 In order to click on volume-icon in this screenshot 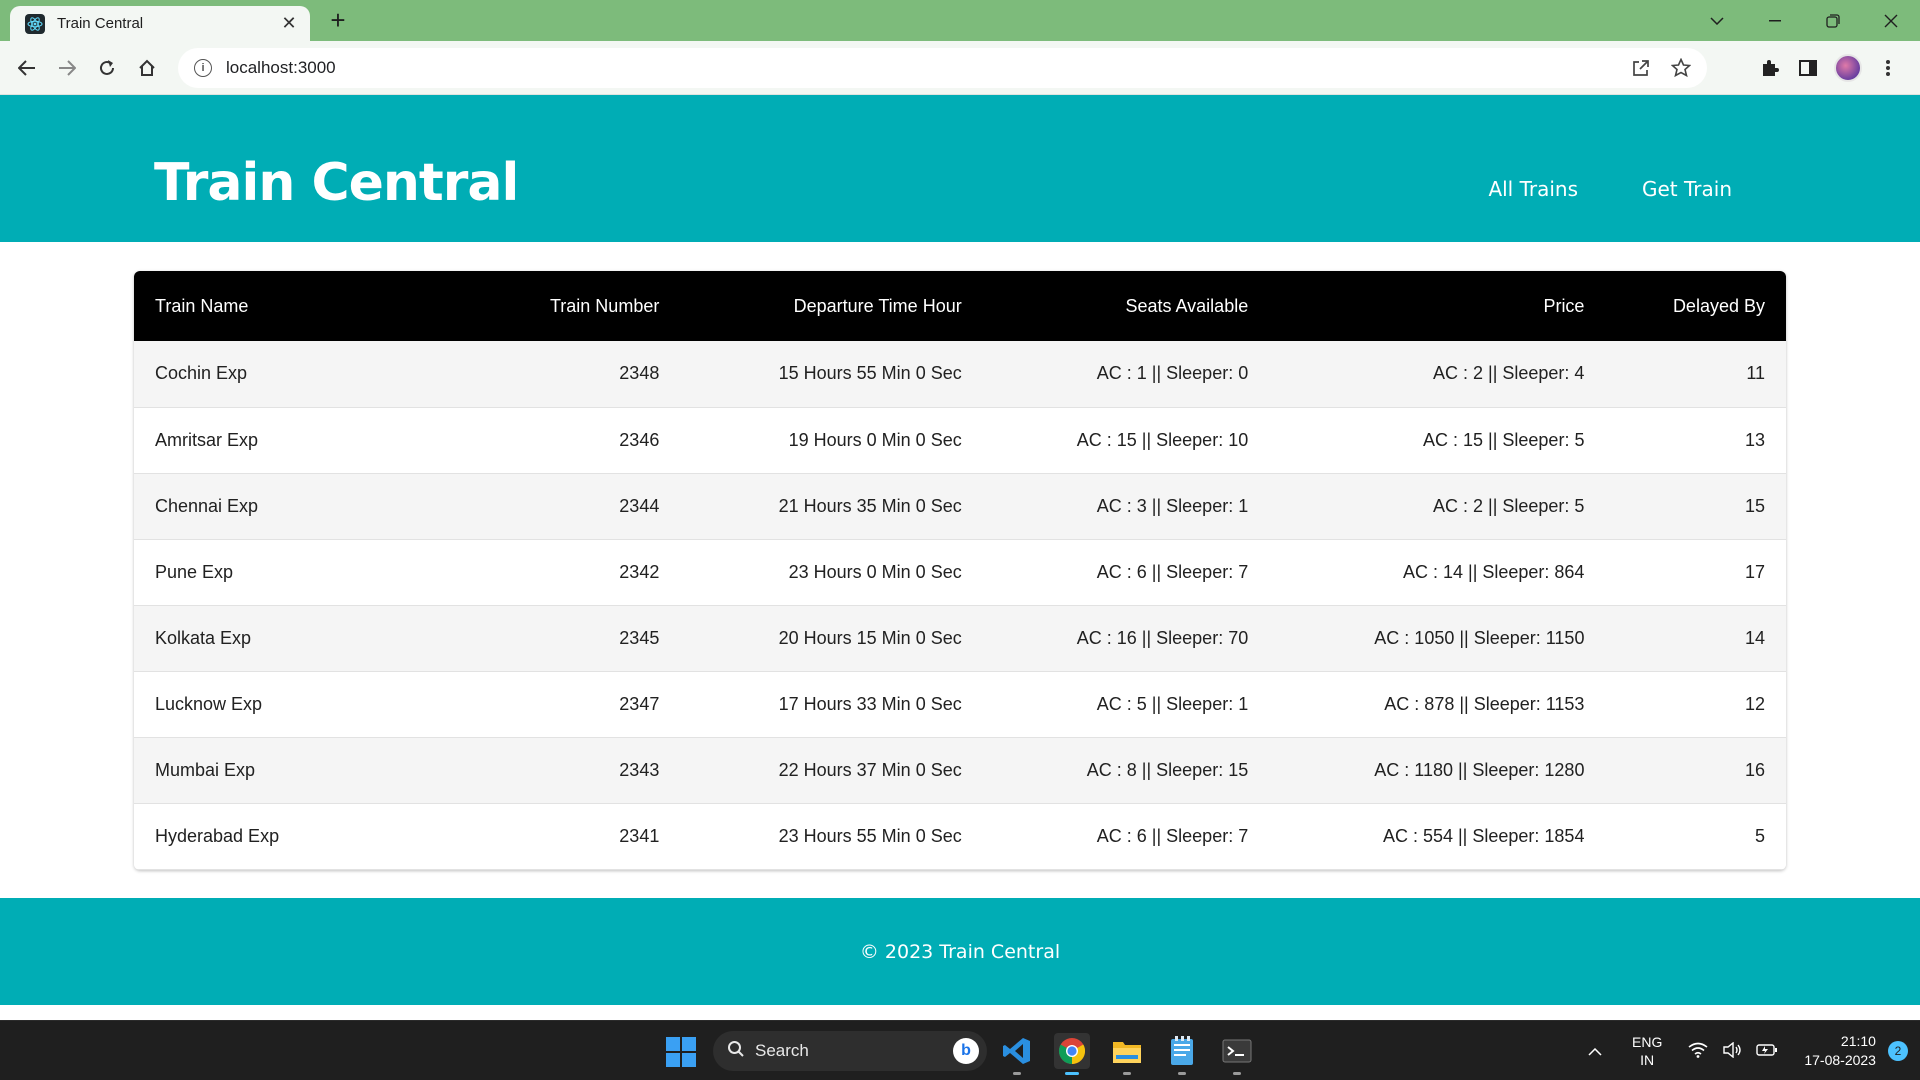, I will do `click(1732, 1051)`.